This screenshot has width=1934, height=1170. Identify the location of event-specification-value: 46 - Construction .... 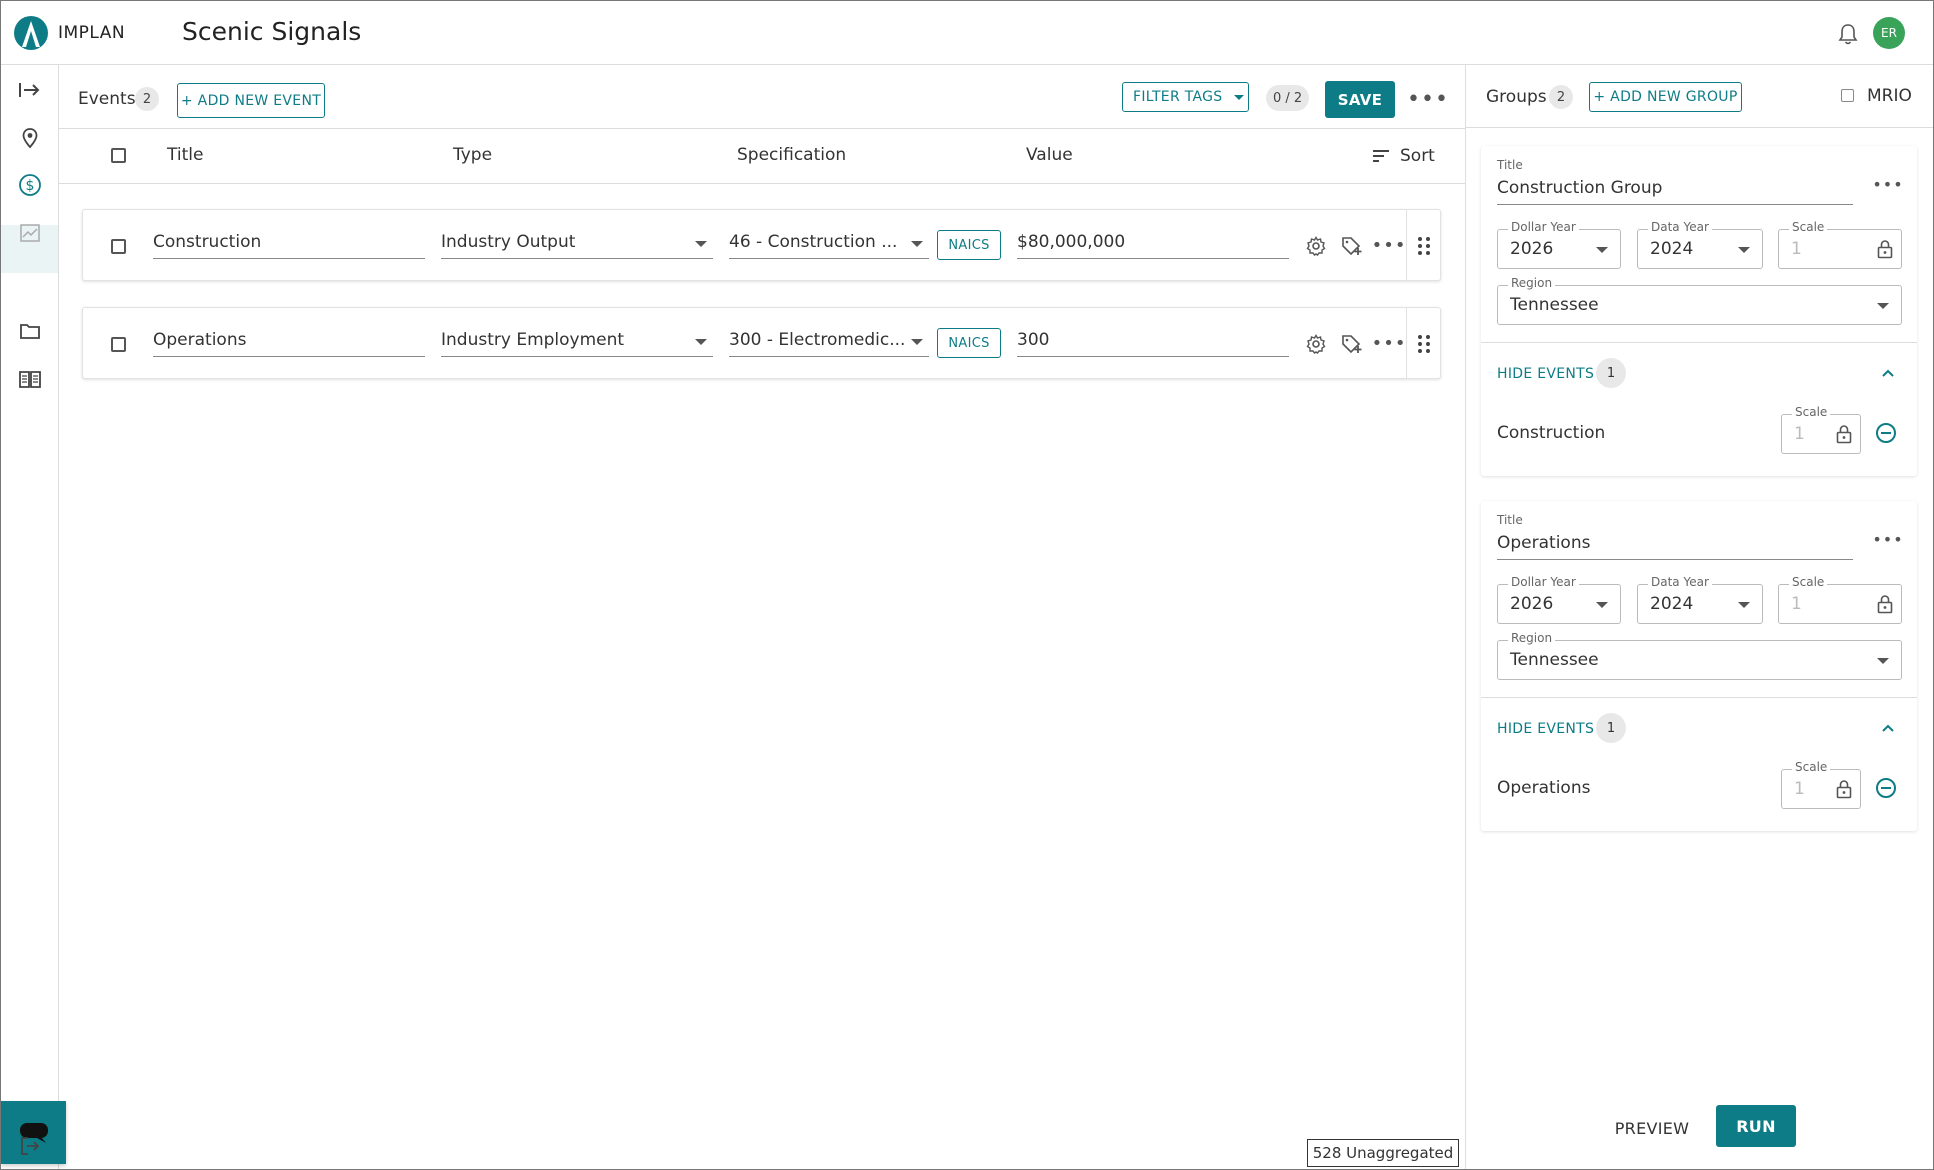
(813, 242).